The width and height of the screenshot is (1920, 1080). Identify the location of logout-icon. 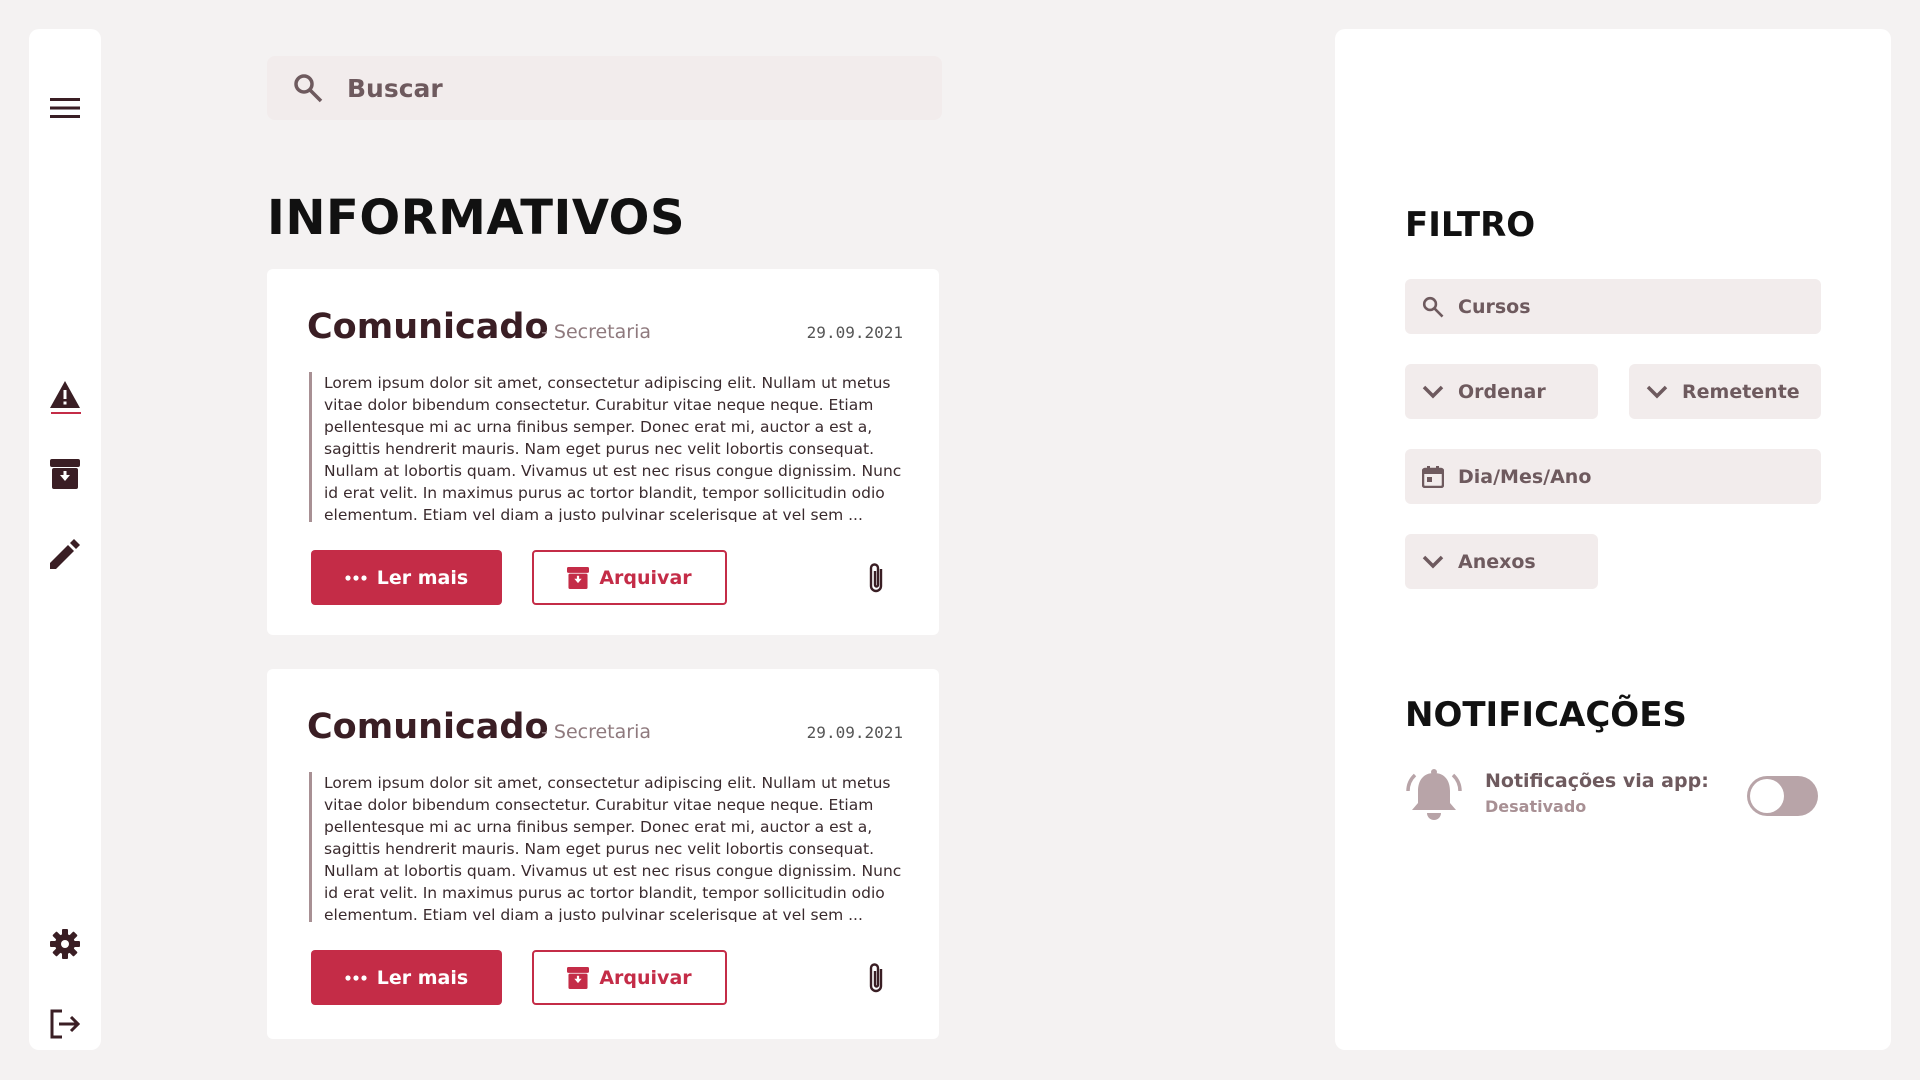
(65, 1024).